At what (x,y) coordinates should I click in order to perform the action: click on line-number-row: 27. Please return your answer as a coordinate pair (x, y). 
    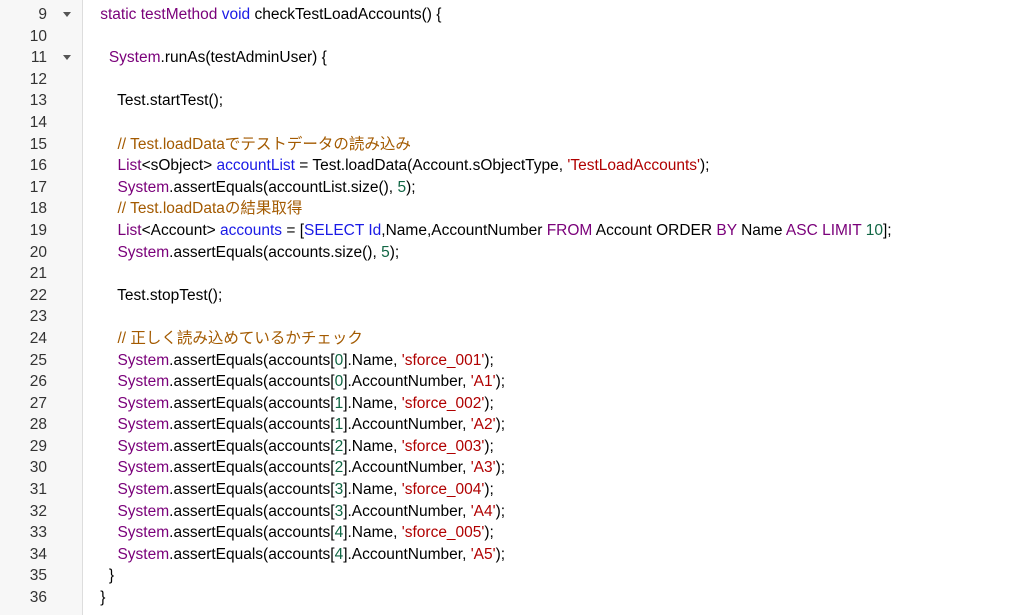
    Looking at the image, I should click on (41, 404).